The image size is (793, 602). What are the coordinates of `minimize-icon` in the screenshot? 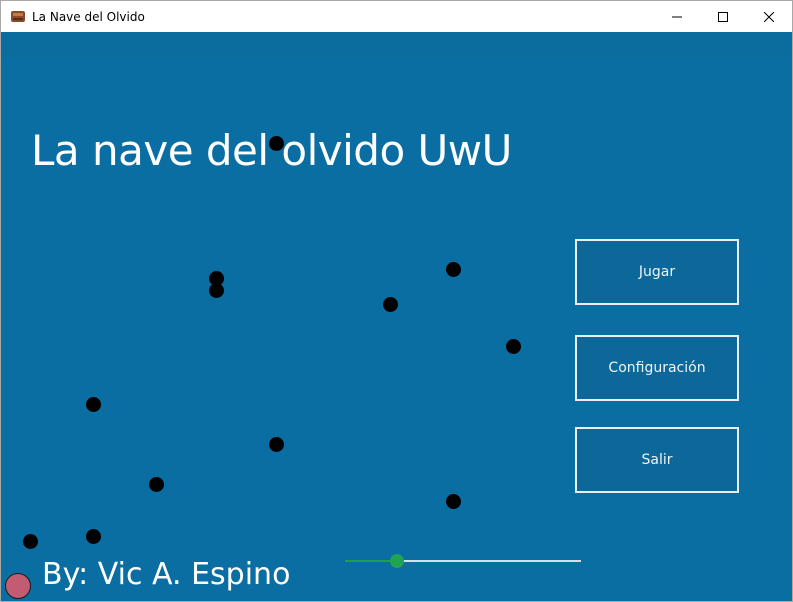 It's located at (677, 16).